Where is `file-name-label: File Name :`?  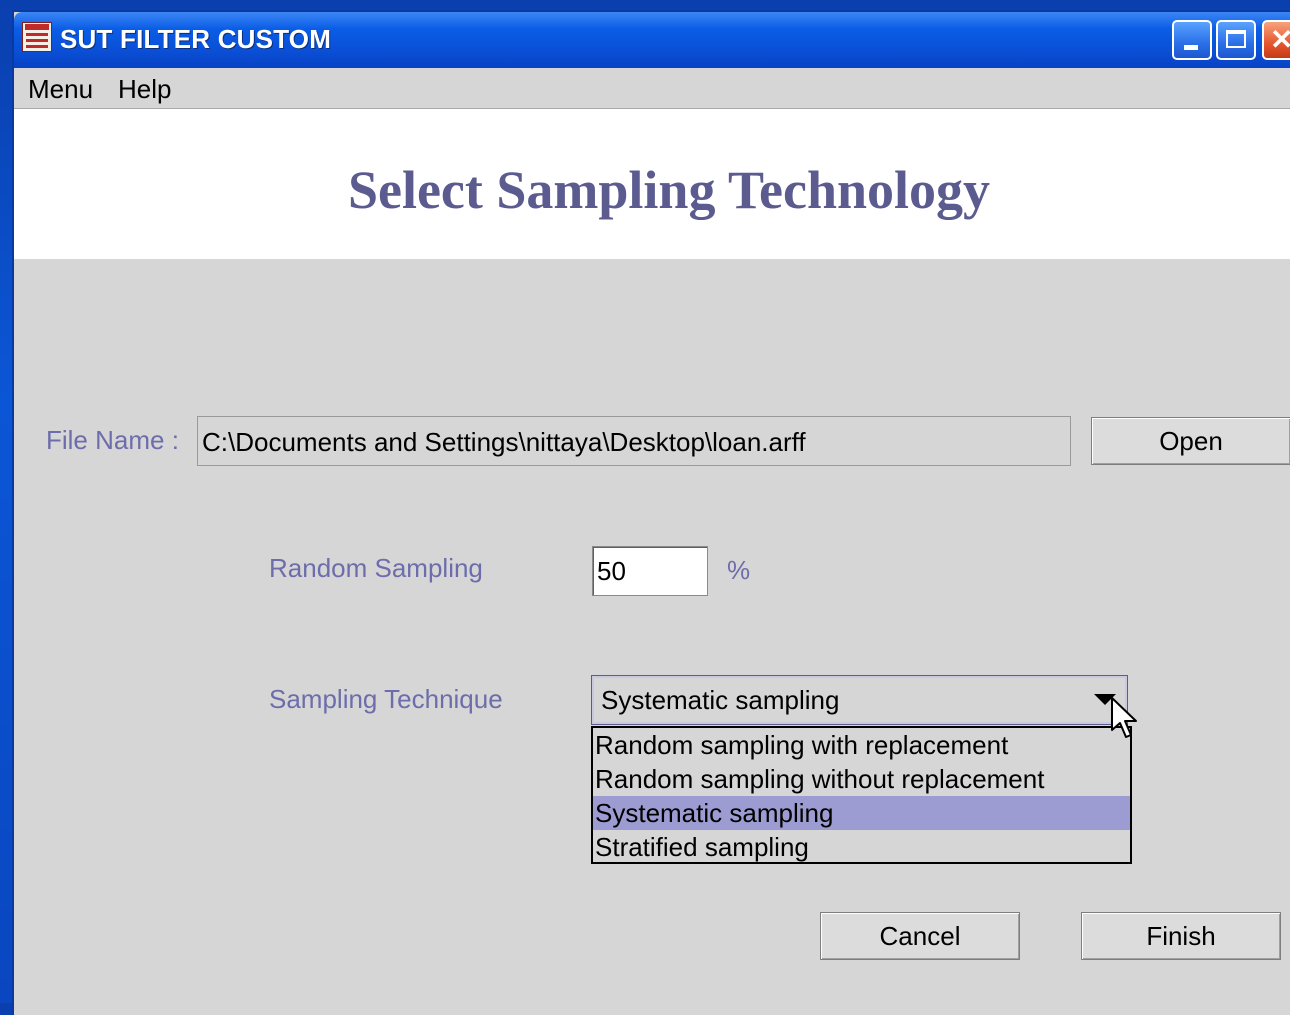 file-name-label: File Name : is located at coordinates (112, 440).